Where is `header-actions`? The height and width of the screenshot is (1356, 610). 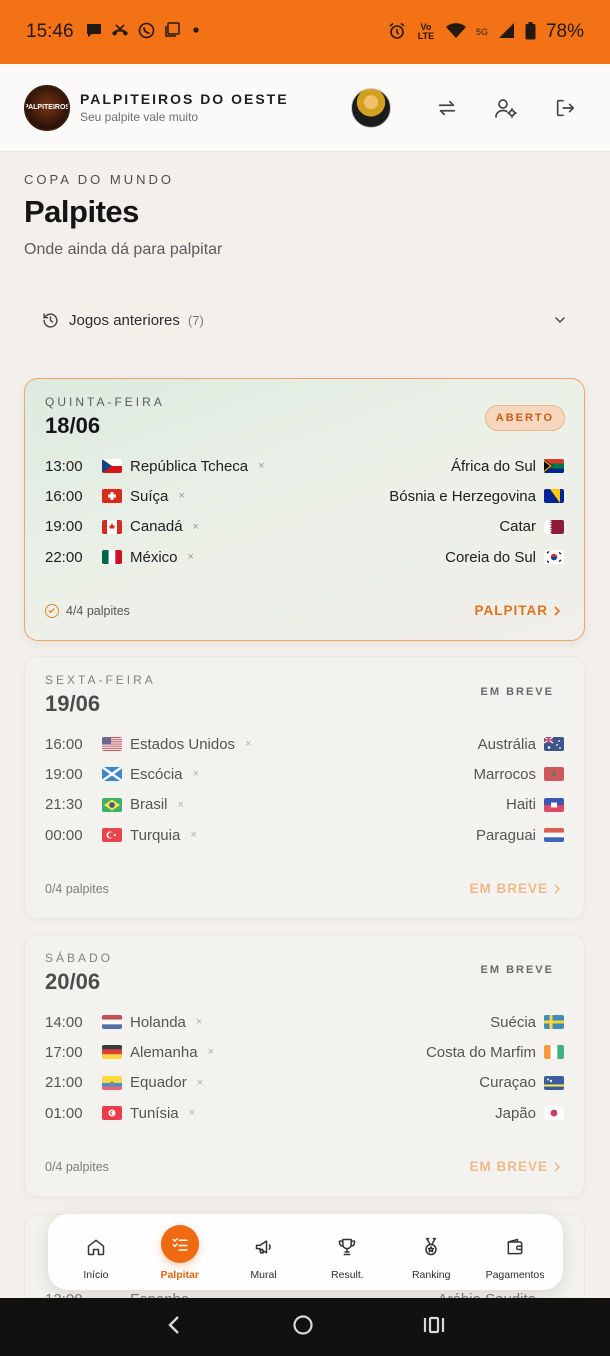
header-actions is located at coordinates (468, 108).